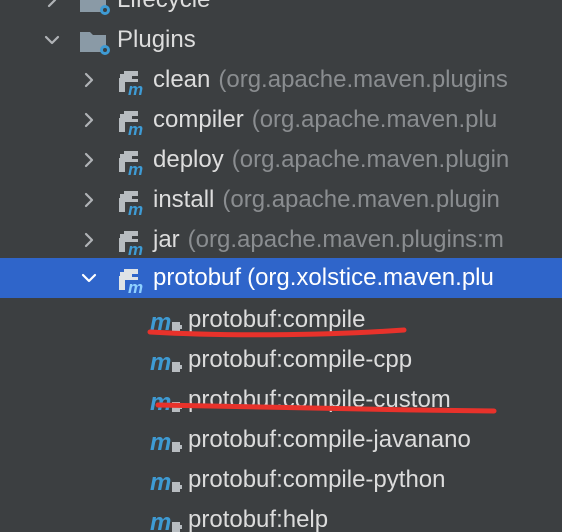  What do you see at coordinates (281, 40) in the screenshot?
I see `tree-node-plugins: Plugins` at bounding box center [281, 40].